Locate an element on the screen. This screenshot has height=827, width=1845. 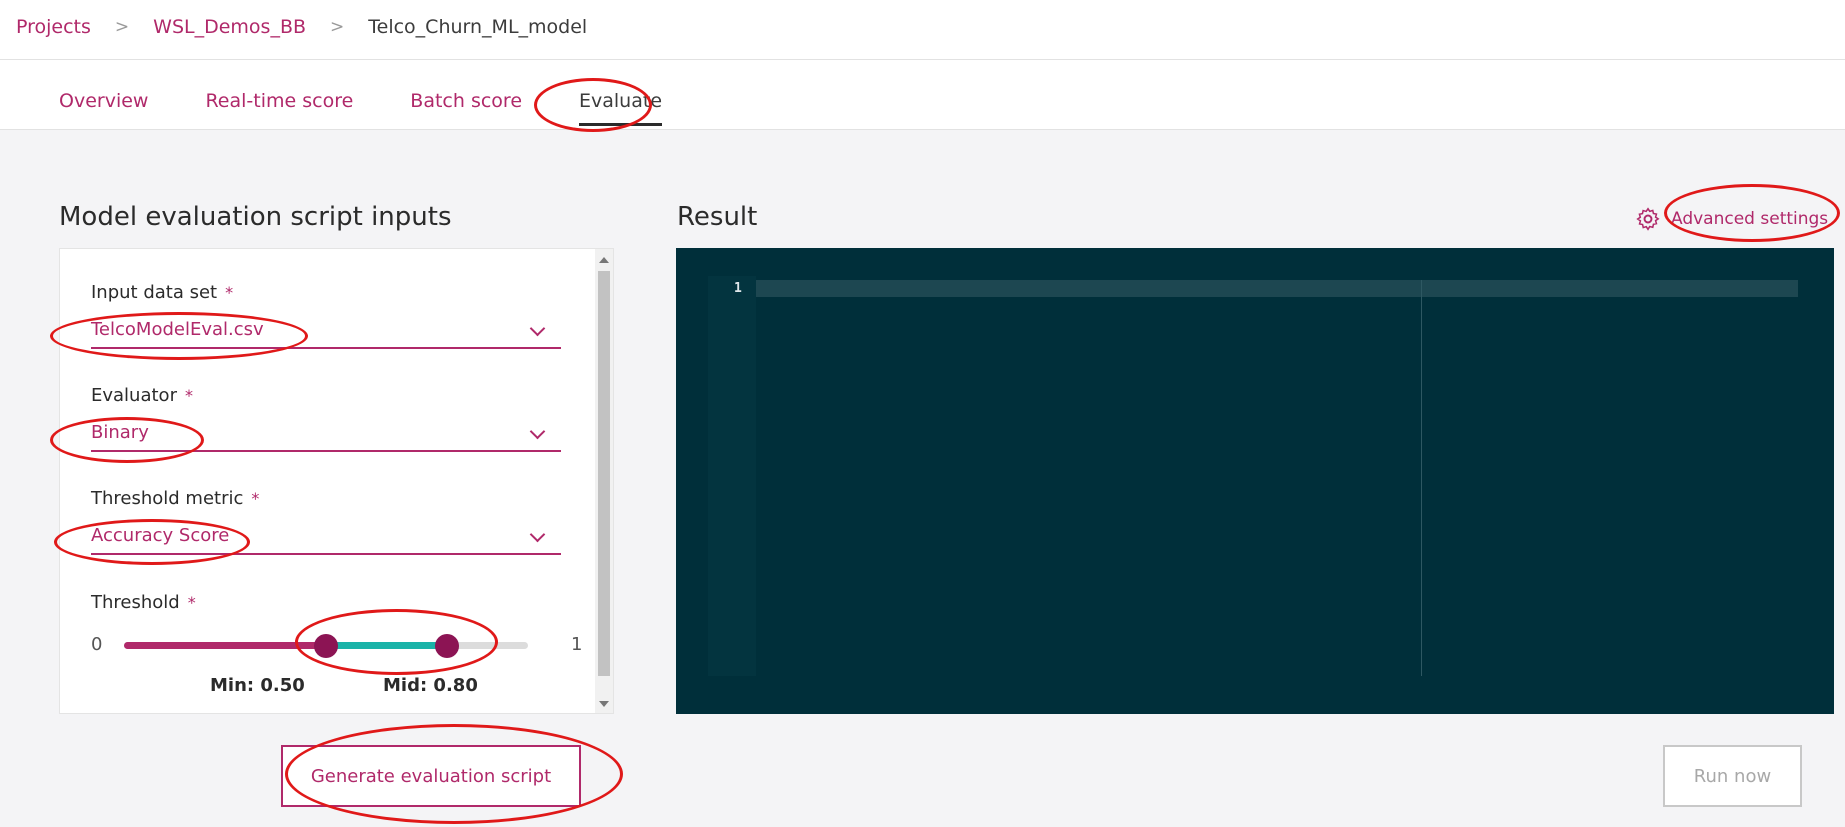
breadcrumb-current: Telco_Churn_ML_model is located at coordinates (478, 27).